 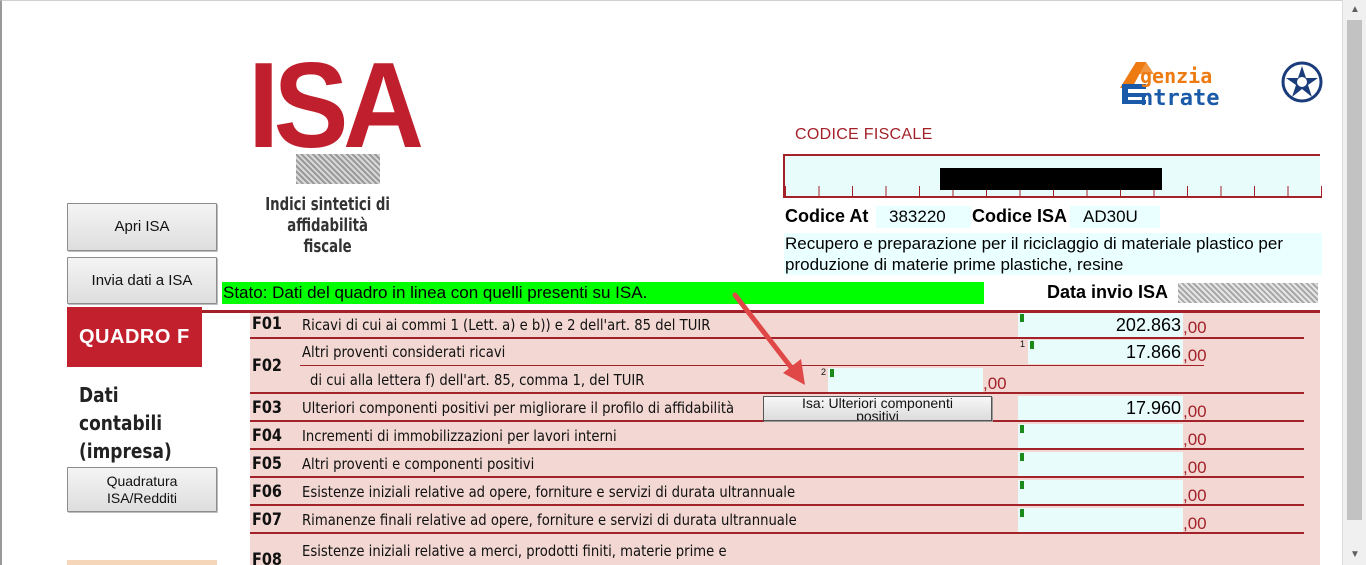 What do you see at coordinates (134, 337) in the screenshot?
I see `quadro-f-label: QUADRO F` at bounding box center [134, 337].